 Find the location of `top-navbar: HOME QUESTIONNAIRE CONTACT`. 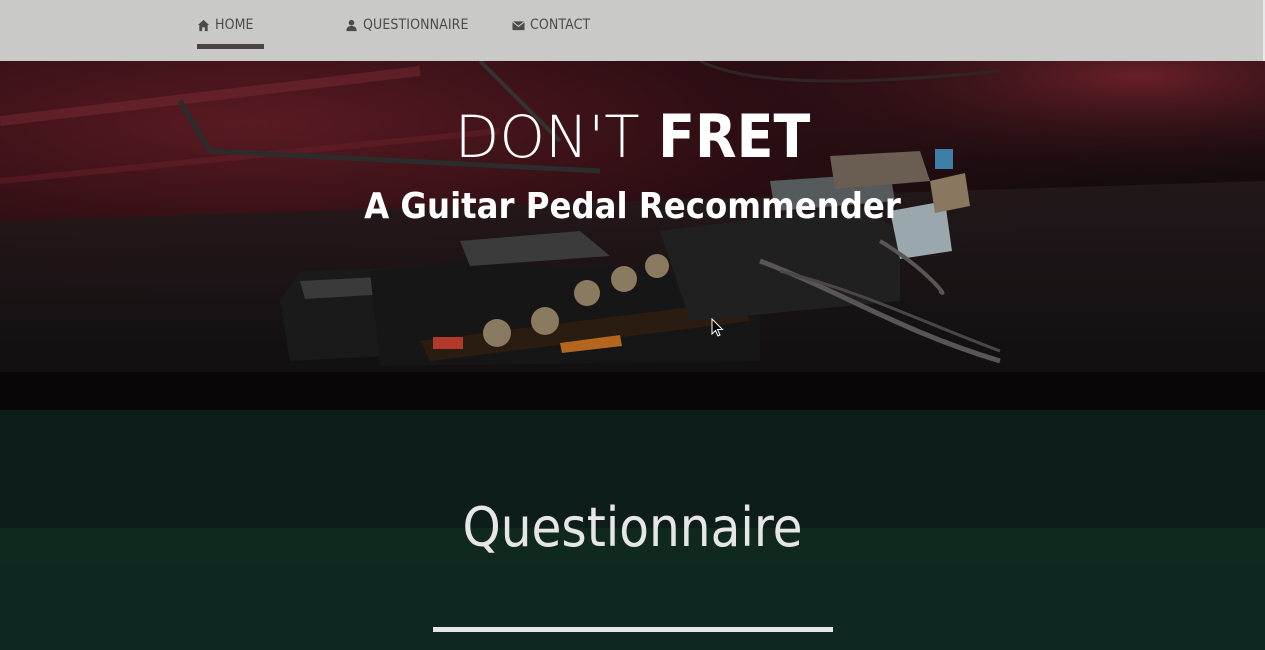

top-navbar: HOME QUESTIONNAIRE CONTACT is located at coordinates (632, 30).